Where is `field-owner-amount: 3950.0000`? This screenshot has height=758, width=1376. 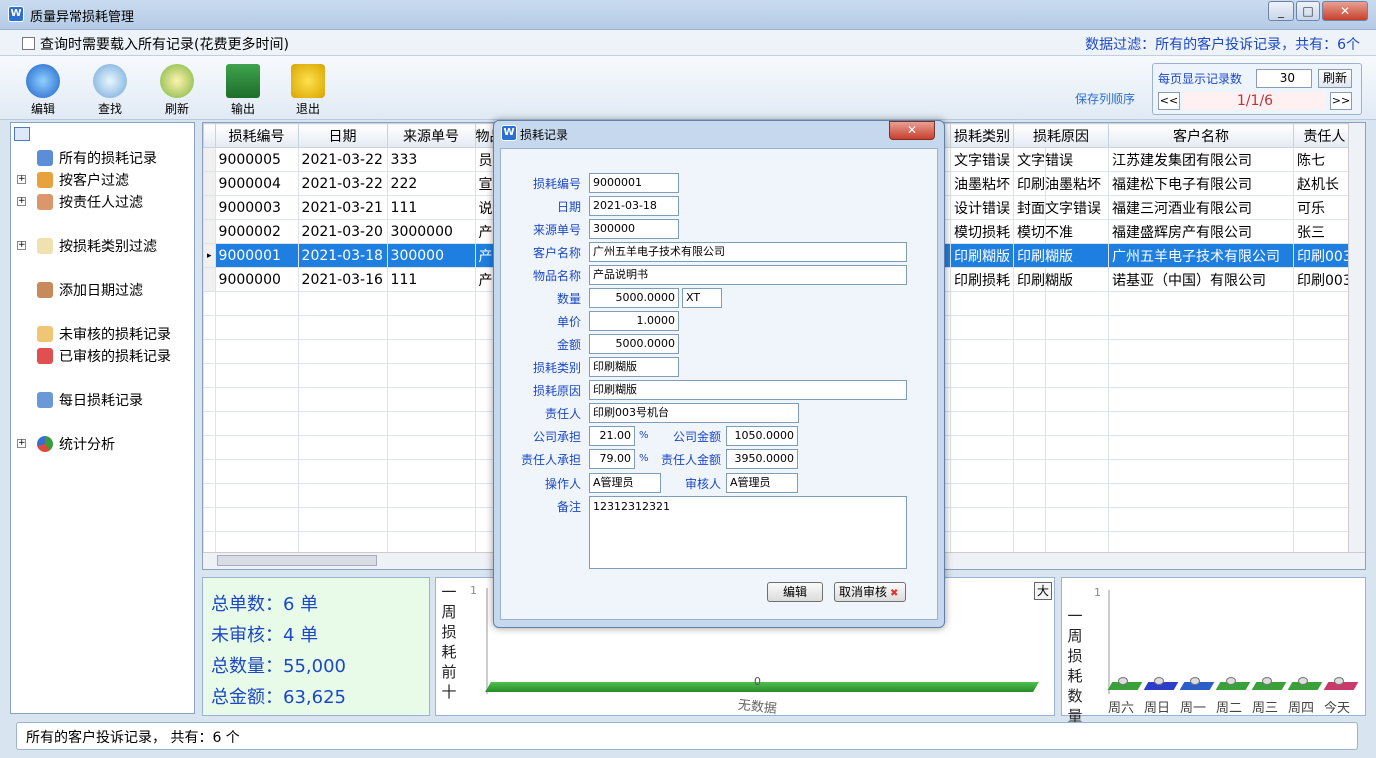
field-owner-amount: 3950.0000 is located at coordinates (762, 459).